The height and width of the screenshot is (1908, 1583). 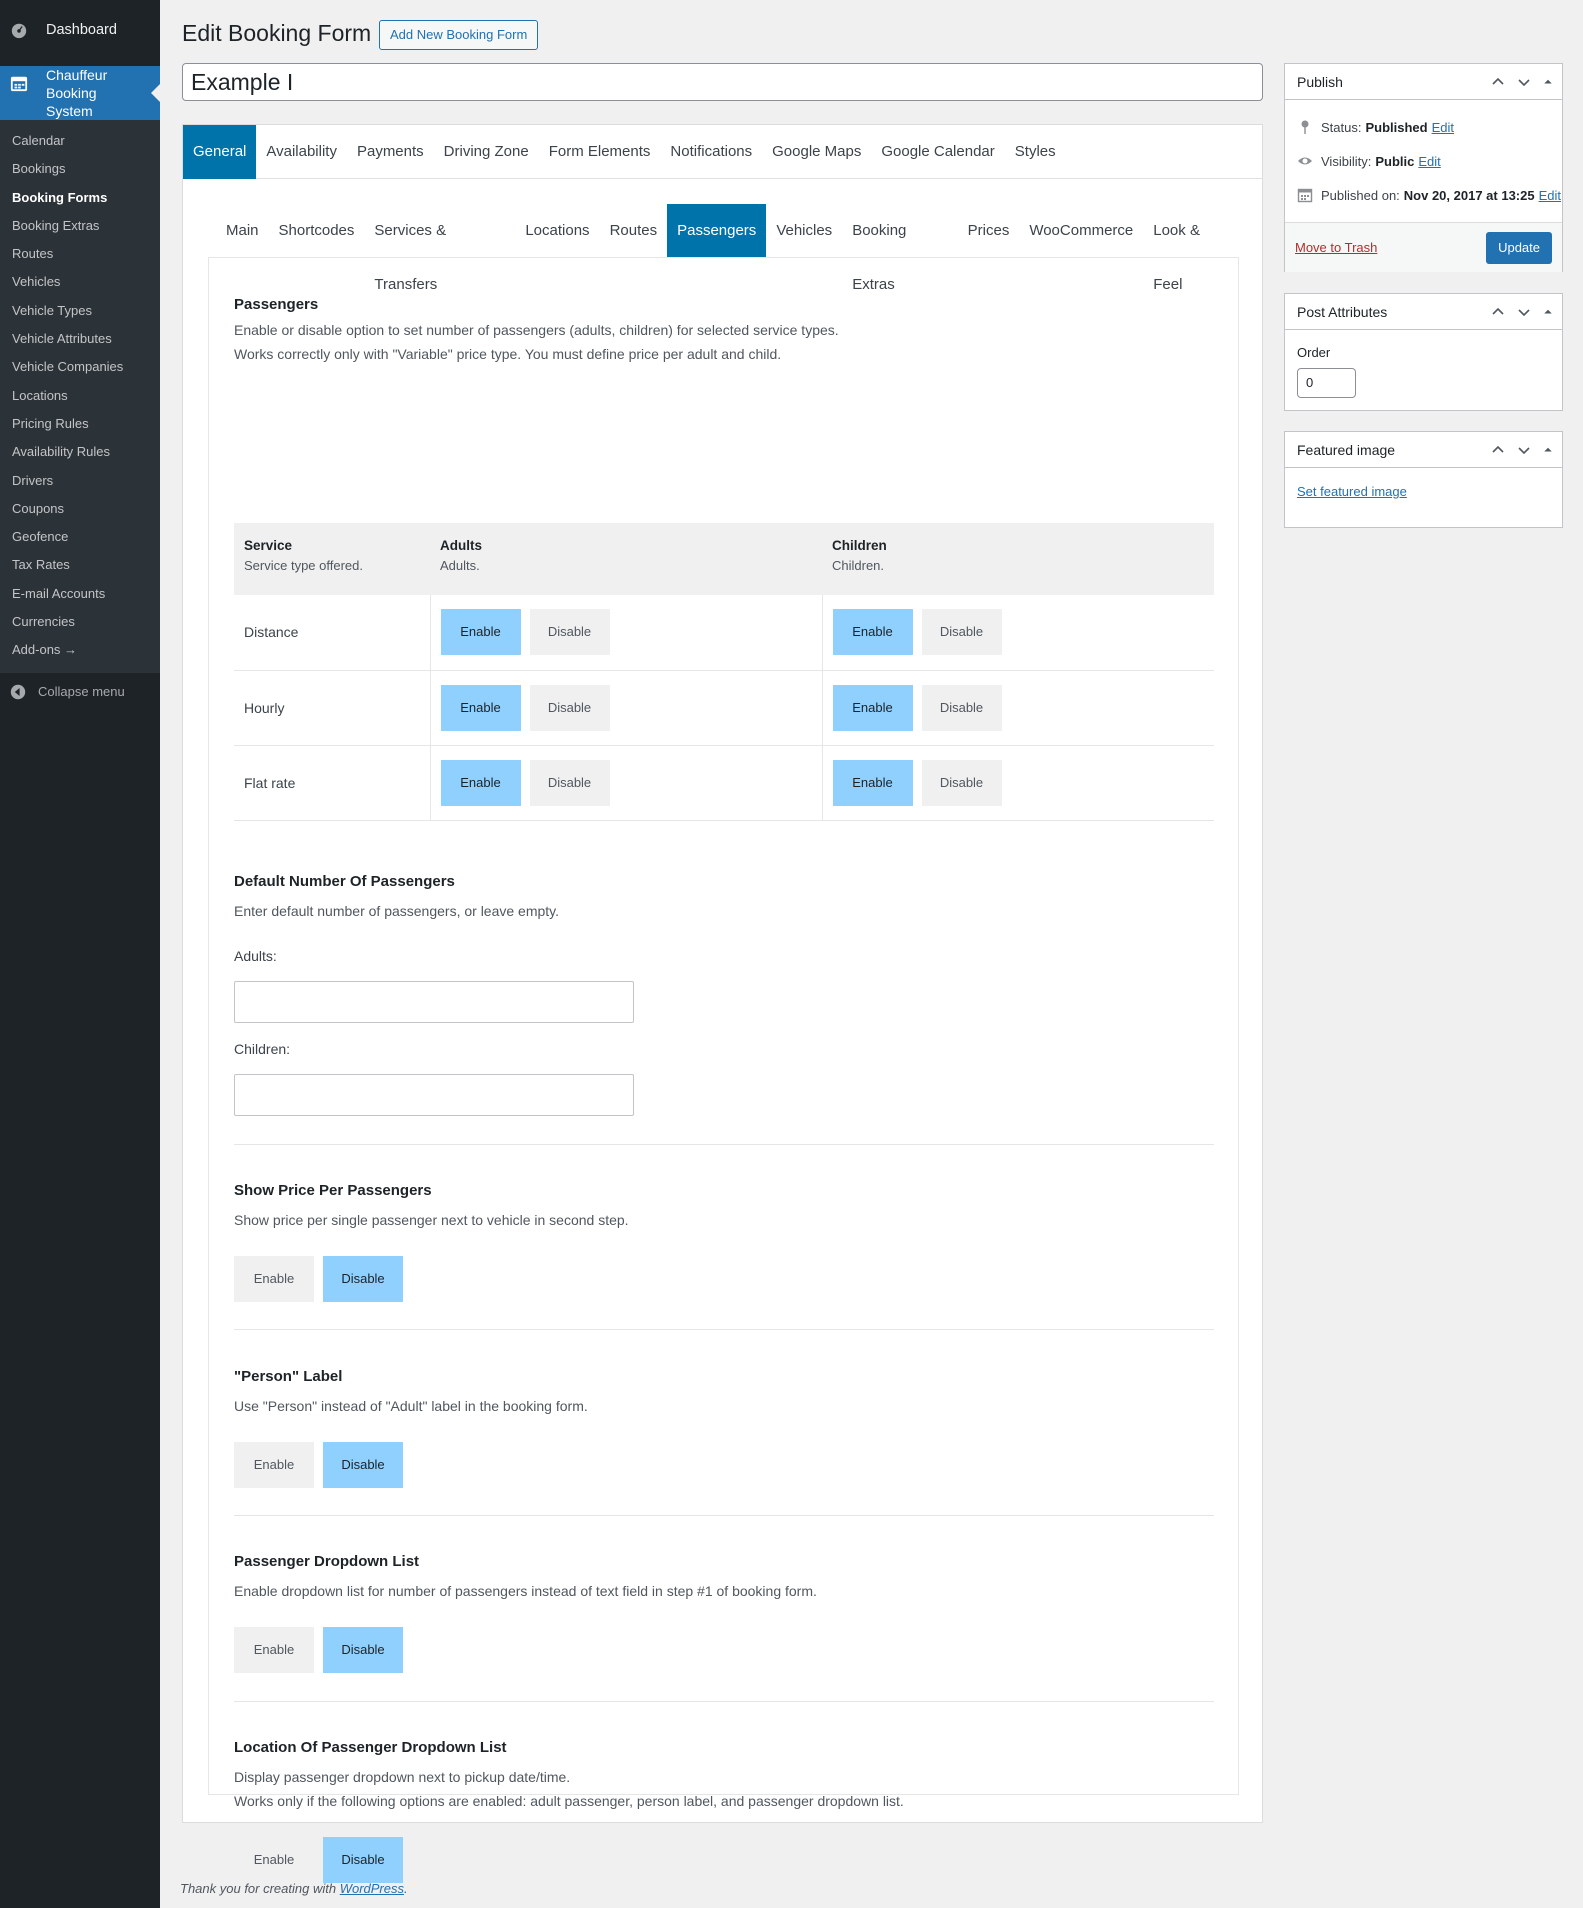 I want to click on show-price-enable-button: Enable, so click(x=274, y=1279).